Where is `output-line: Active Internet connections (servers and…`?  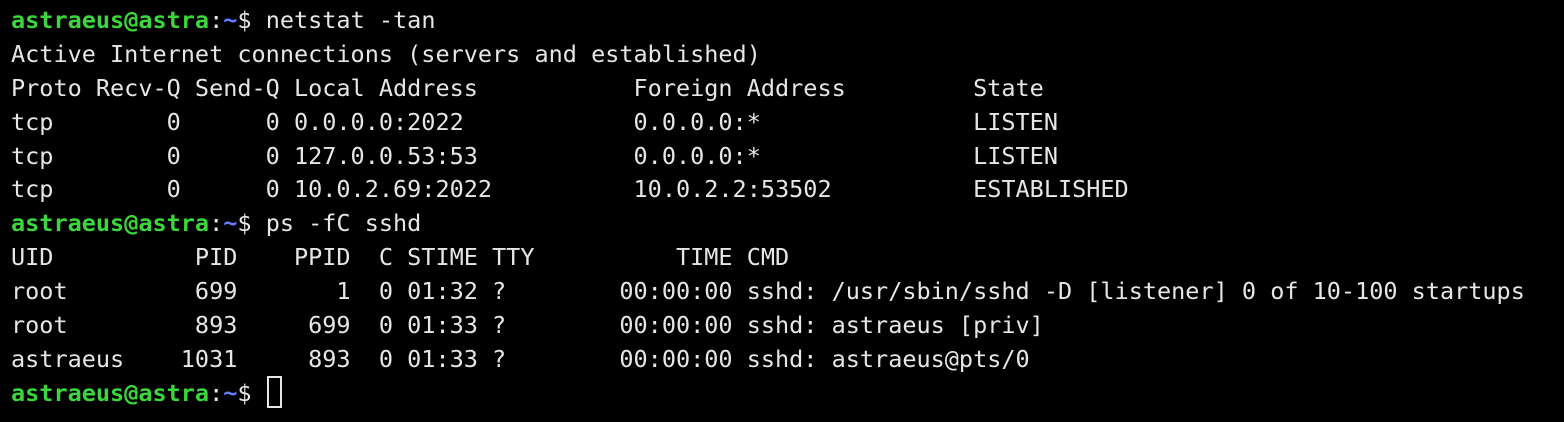
output-line: Active Internet connections (servers and… is located at coordinates (386, 53).